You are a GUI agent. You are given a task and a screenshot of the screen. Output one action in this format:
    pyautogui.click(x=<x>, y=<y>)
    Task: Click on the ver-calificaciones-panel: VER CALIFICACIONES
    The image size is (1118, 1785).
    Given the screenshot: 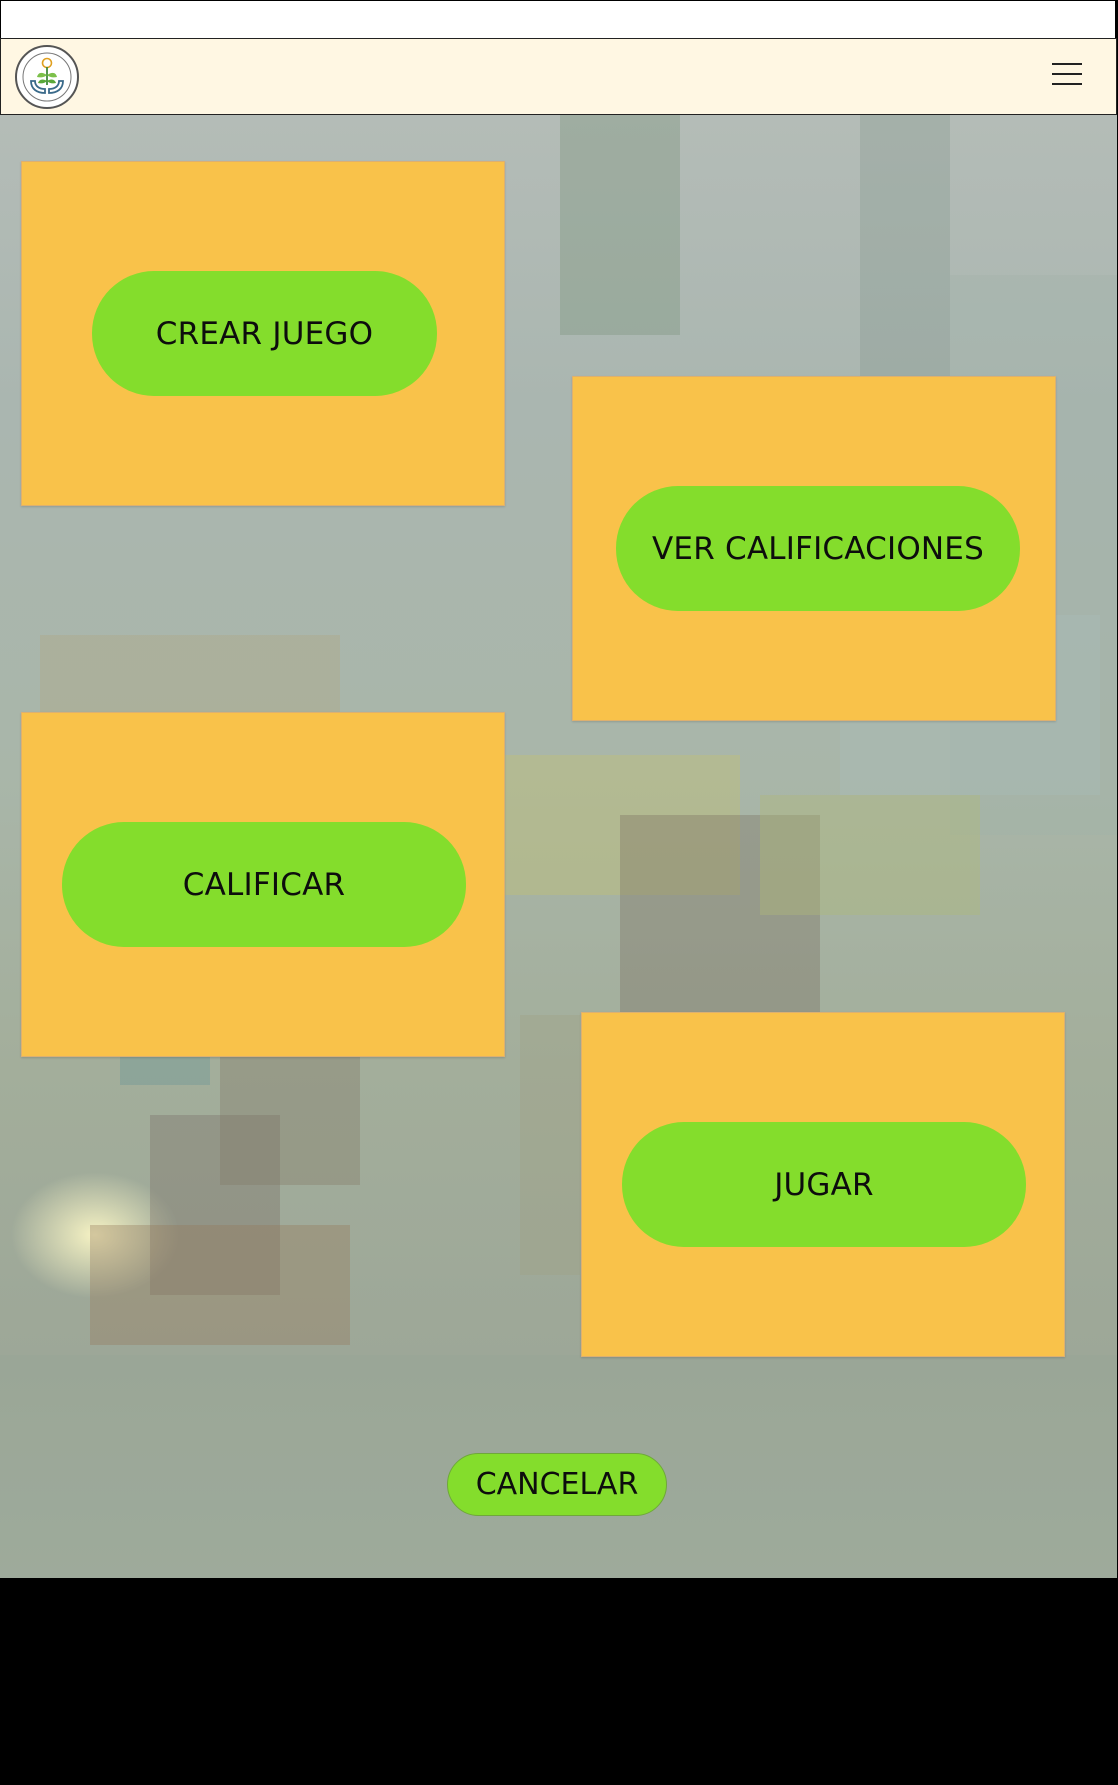 What is the action you would take?
    pyautogui.click(x=814, y=548)
    